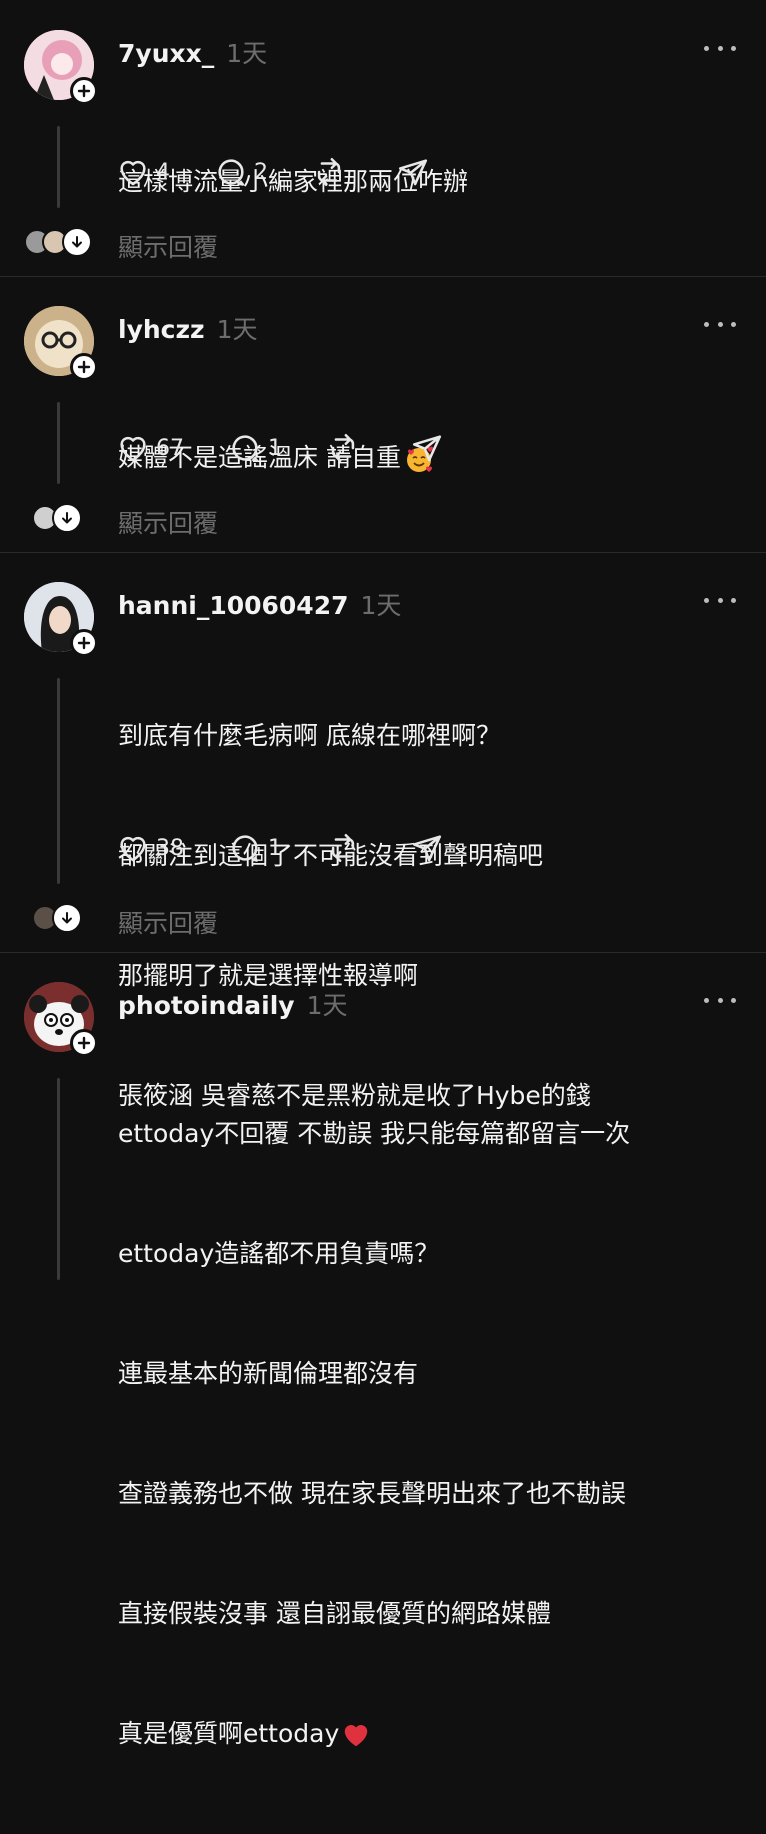 This screenshot has height=1834, width=766. I want to click on username: hanni_10060427 1天, so click(259, 604).